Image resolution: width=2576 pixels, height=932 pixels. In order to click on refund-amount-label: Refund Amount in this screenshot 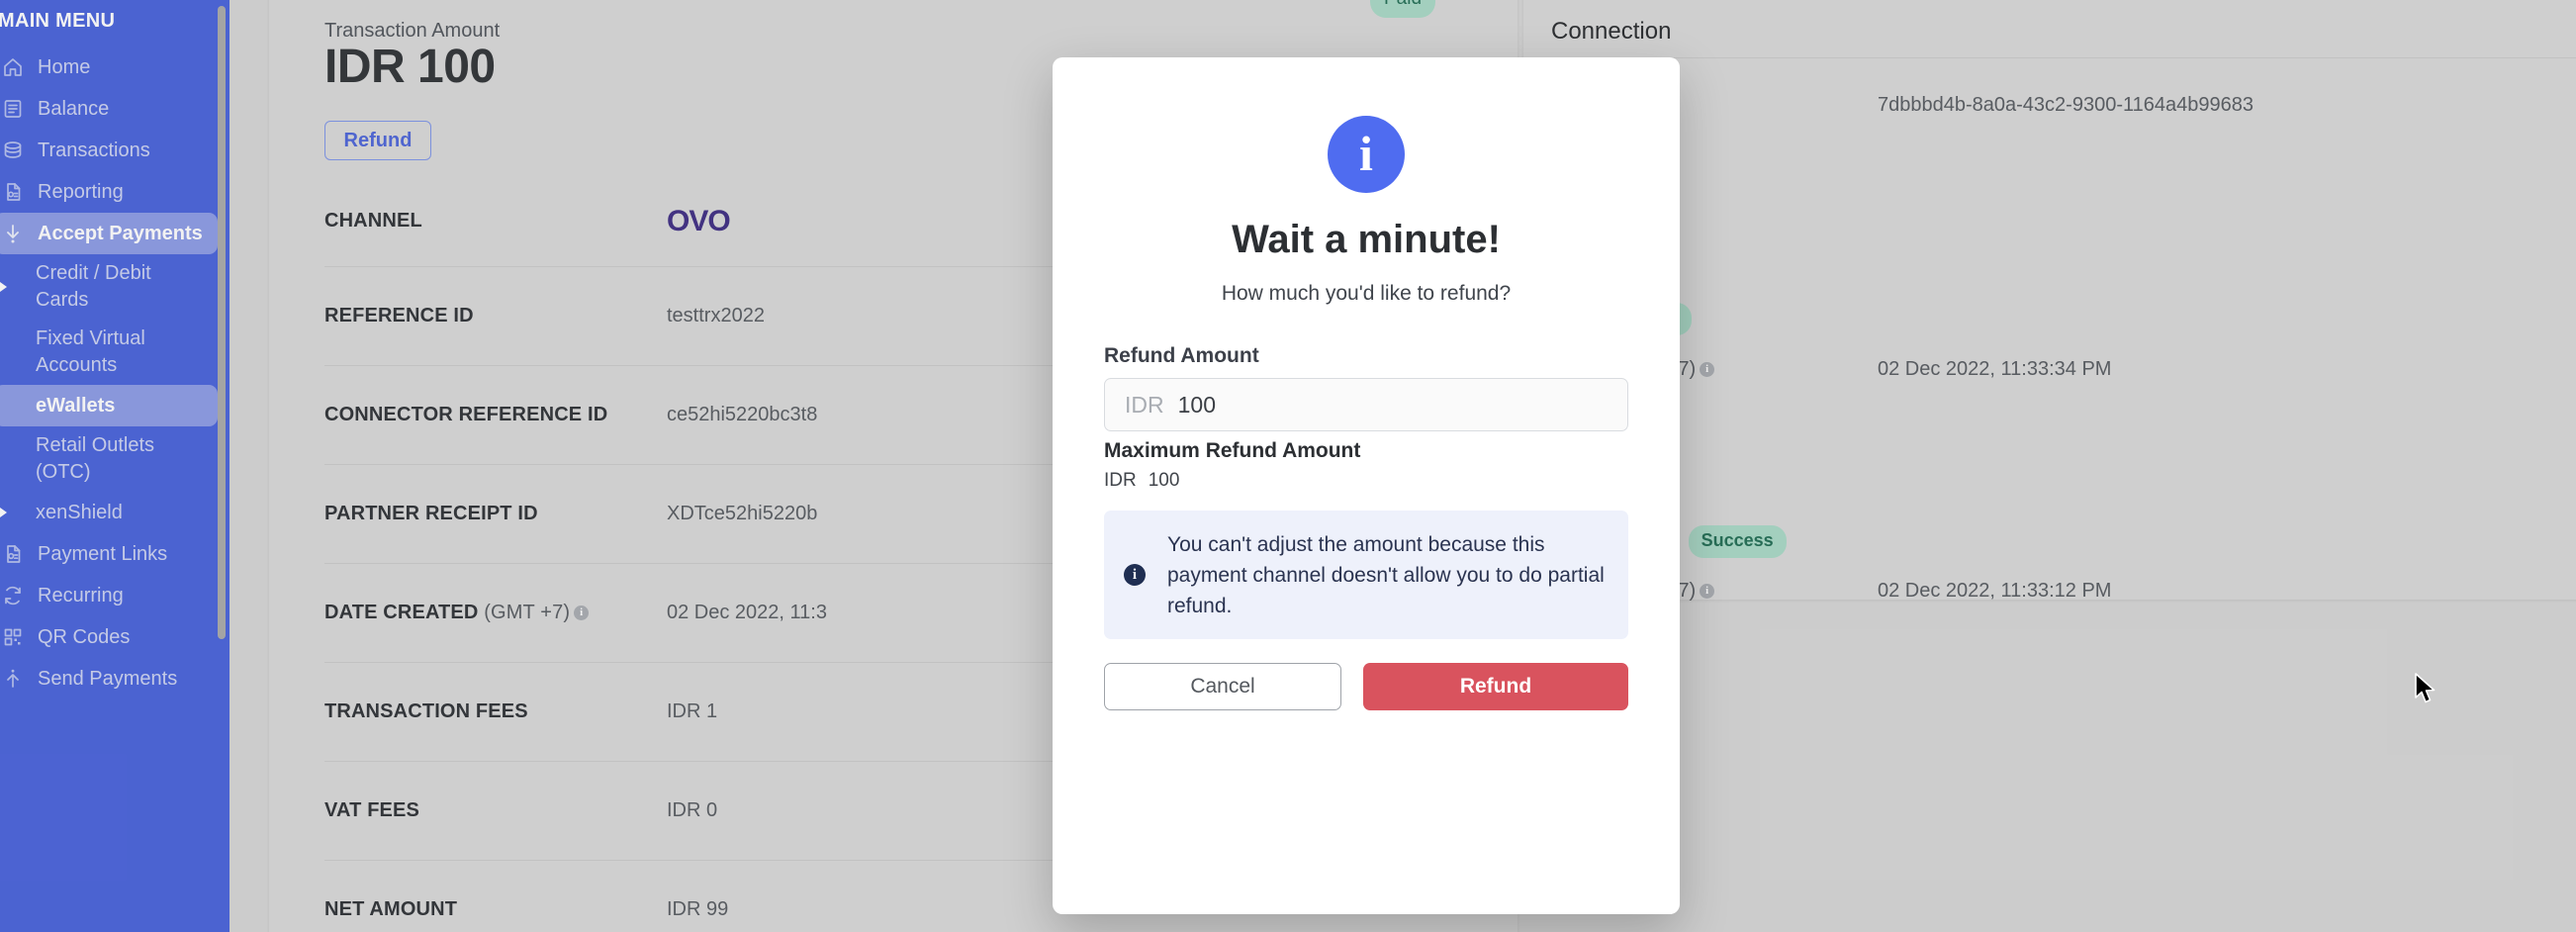, I will do `click(1182, 355)`.